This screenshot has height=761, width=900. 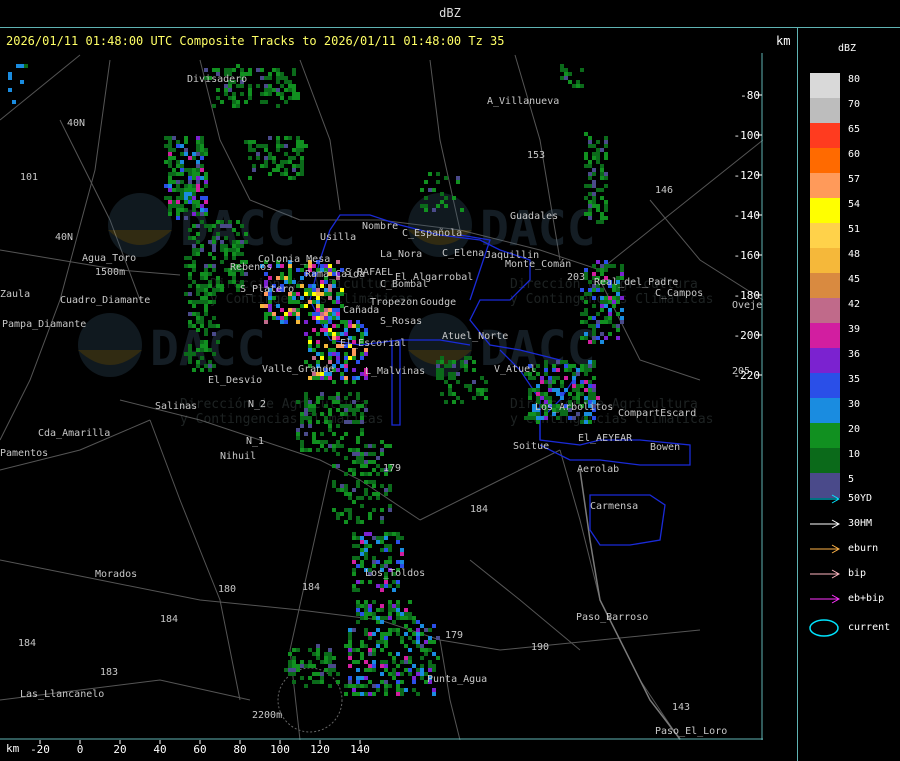 What do you see at coordinates (109, 258) in the screenshot?
I see `place-label: Agua_Toro` at bounding box center [109, 258].